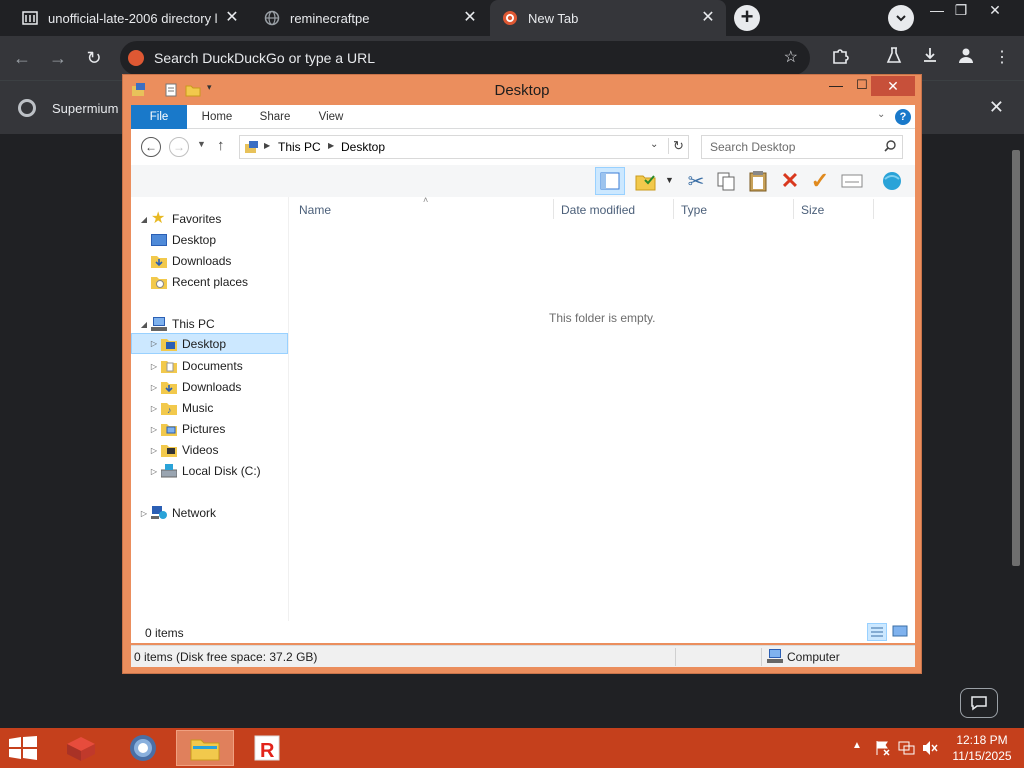 This screenshot has width=1024, height=768. What do you see at coordinates (966, 58) in the screenshot?
I see `profile-icon` at bounding box center [966, 58].